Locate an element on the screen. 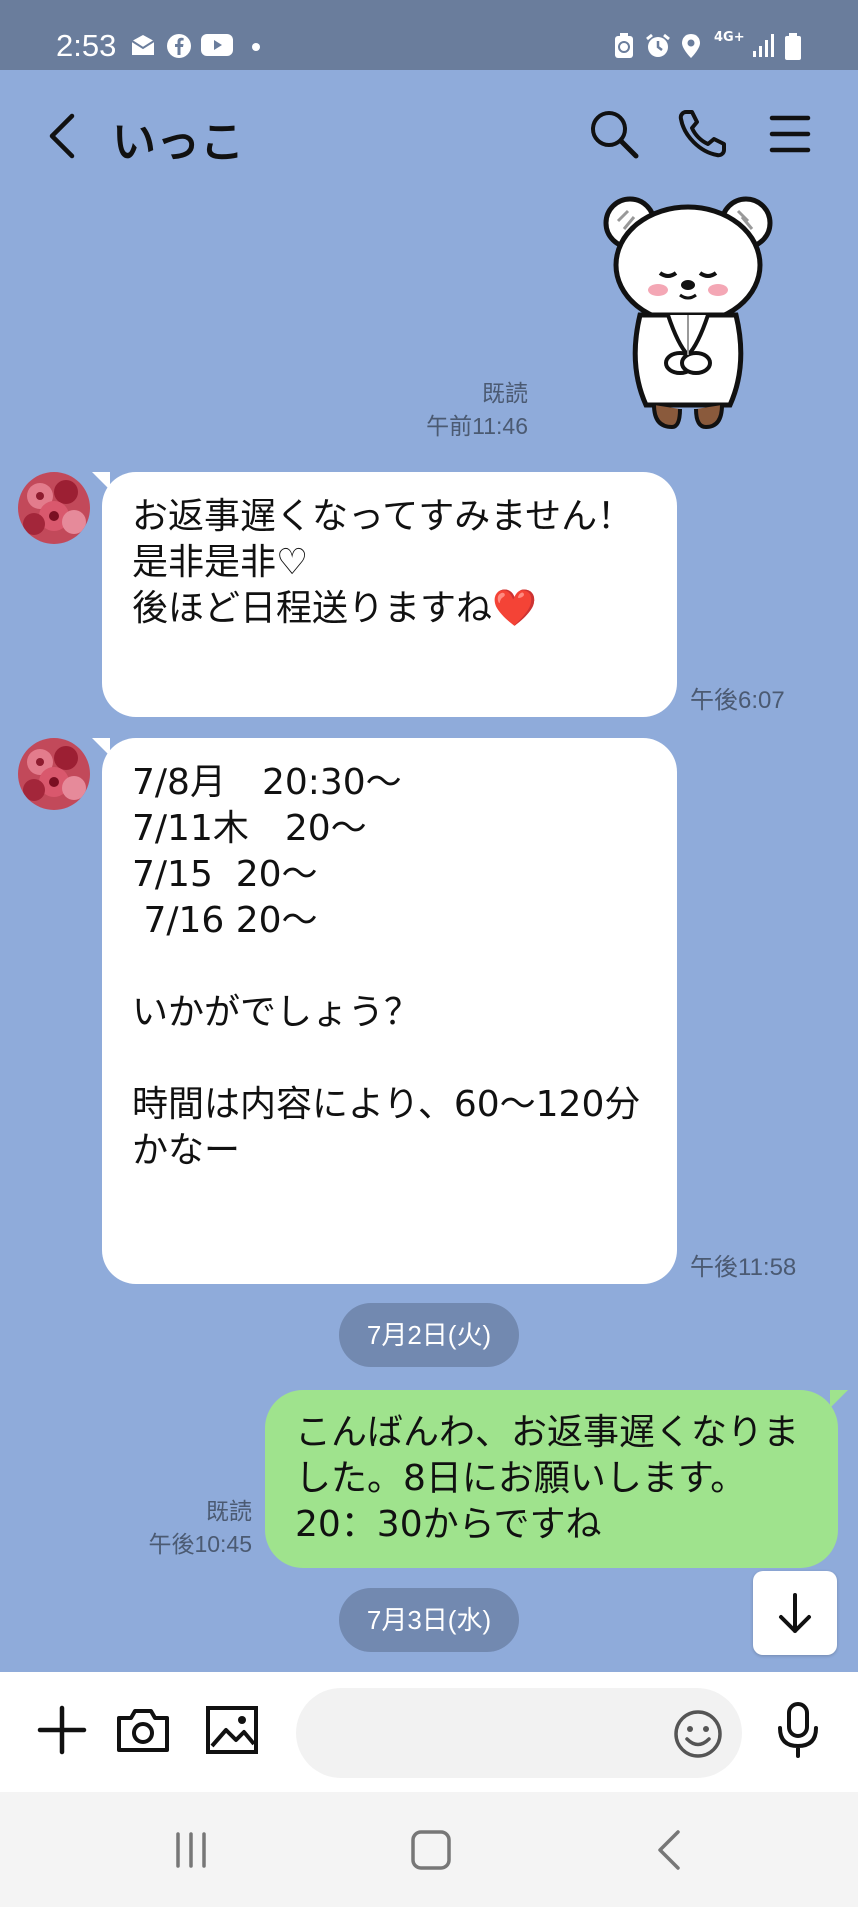  message-time: 午後11:58 is located at coordinates (743, 1267).